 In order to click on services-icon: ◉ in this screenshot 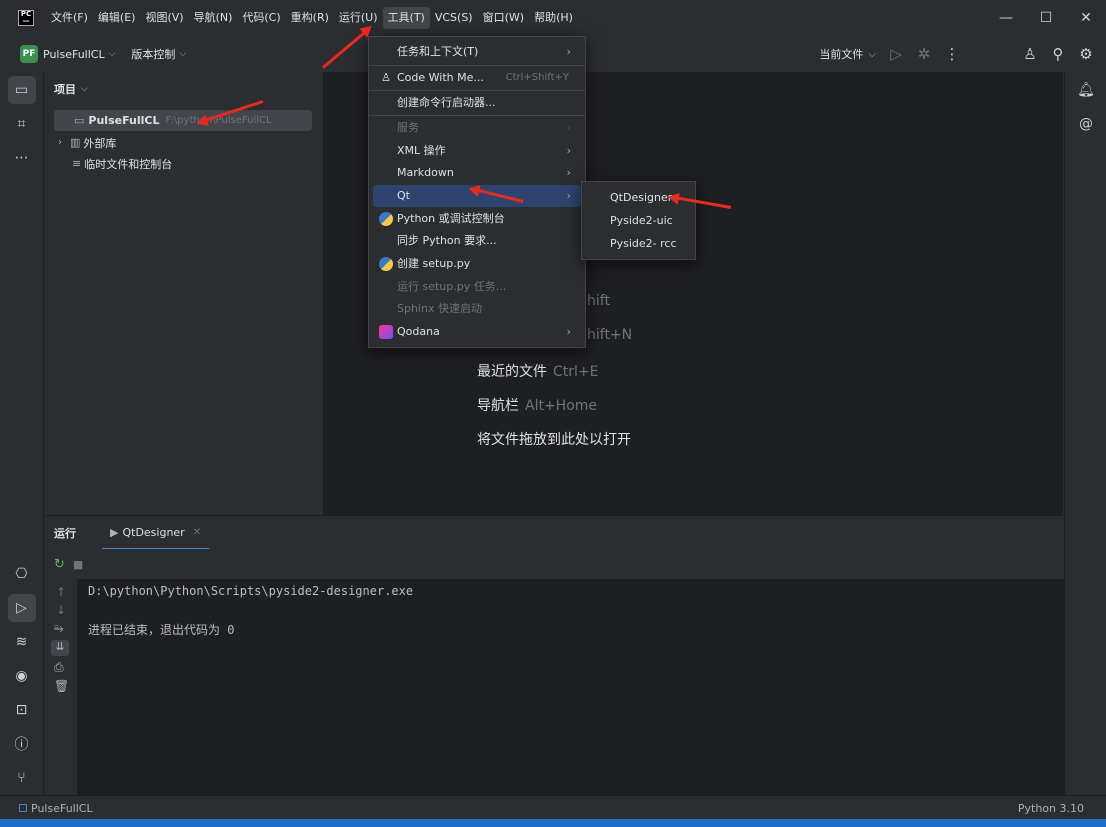, I will do `click(22, 676)`.